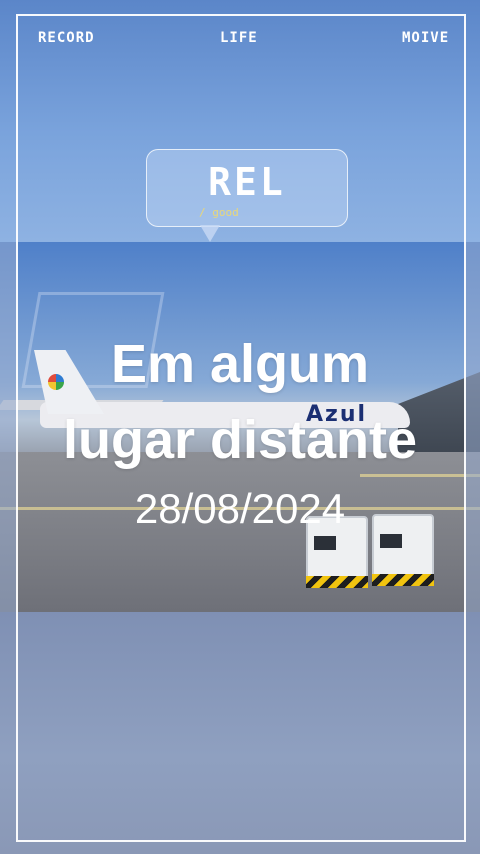  I want to click on date-text: 28/08/2024, so click(240, 508).